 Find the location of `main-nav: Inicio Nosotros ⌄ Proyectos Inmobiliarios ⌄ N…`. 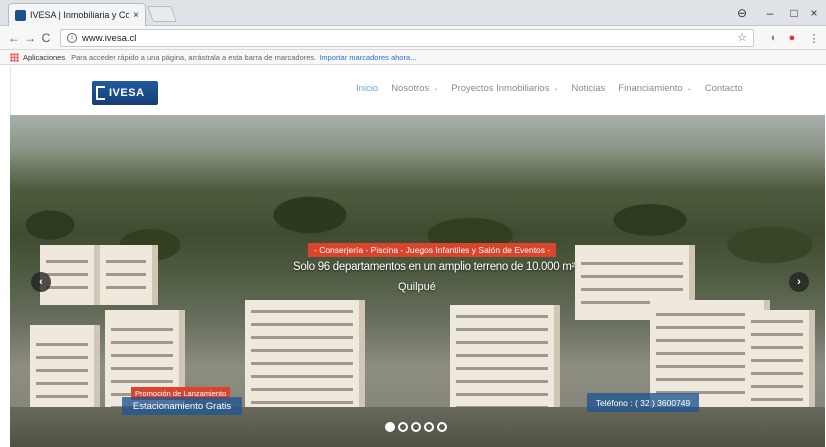

main-nav: Inicio Nosotros ⌄ Proyectos Inmobiliarios ⌄ N… is located at coordinates (556, 88).